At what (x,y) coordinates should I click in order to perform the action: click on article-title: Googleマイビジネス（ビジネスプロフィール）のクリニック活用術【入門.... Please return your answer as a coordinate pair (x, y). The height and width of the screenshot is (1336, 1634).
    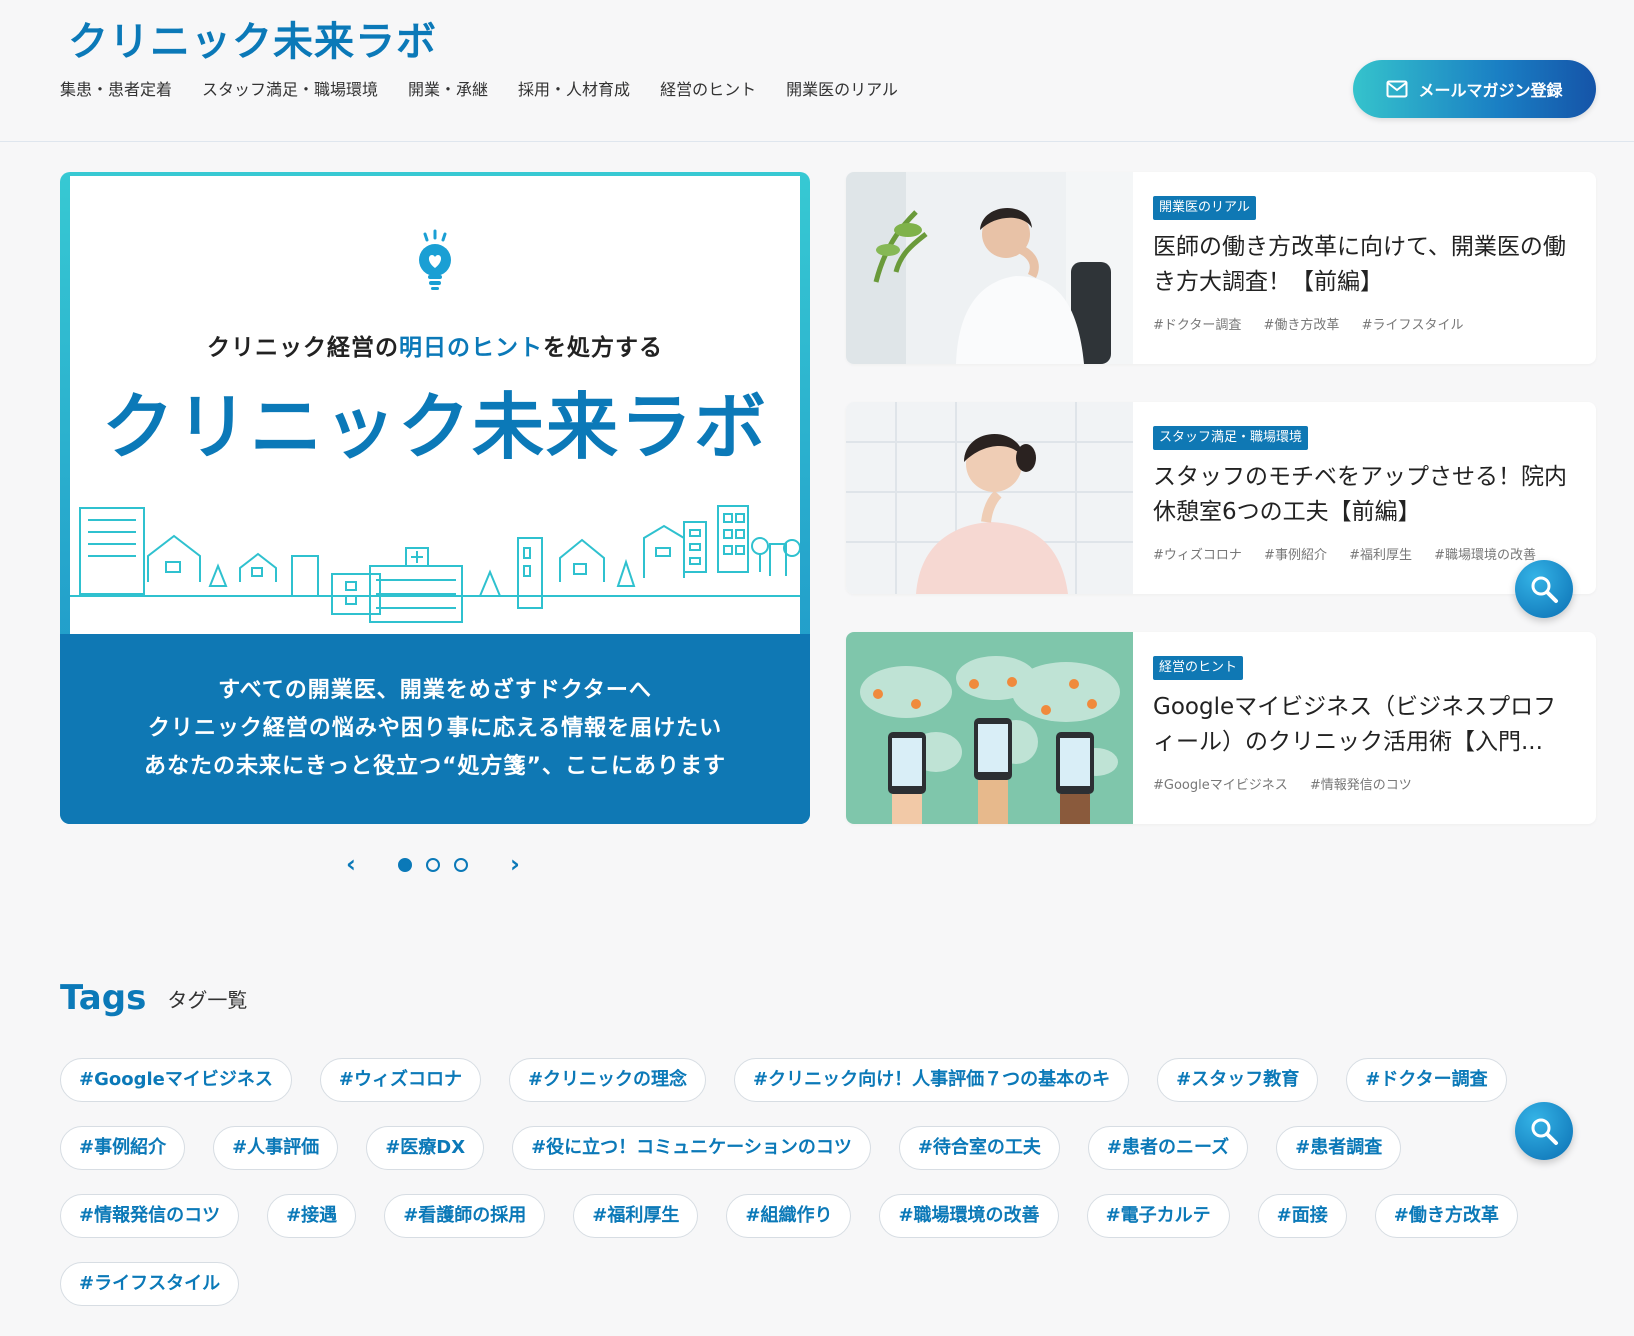
    Looking at the image, I should click on (1363, 725).